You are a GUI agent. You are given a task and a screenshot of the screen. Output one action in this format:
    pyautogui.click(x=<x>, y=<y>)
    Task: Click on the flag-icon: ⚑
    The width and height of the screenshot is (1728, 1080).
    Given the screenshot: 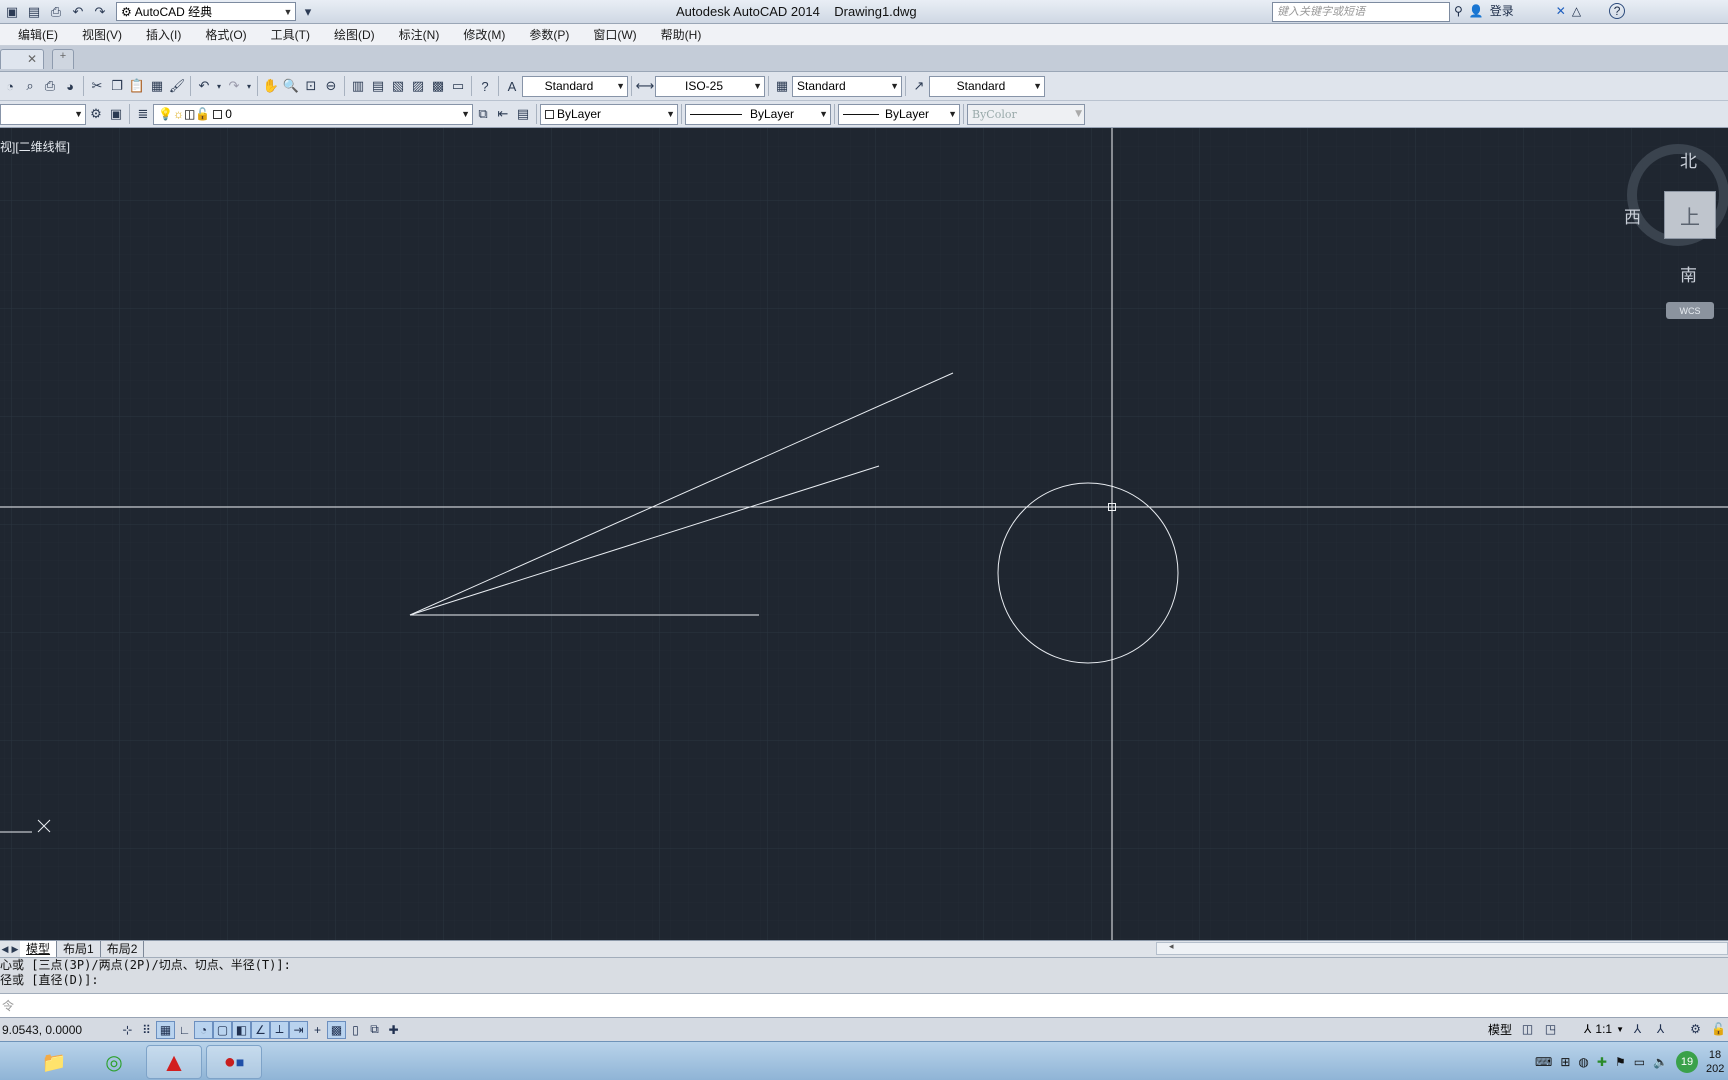 What is the action you would take?
    pyautogui.click(x=1620, y=1062)
    